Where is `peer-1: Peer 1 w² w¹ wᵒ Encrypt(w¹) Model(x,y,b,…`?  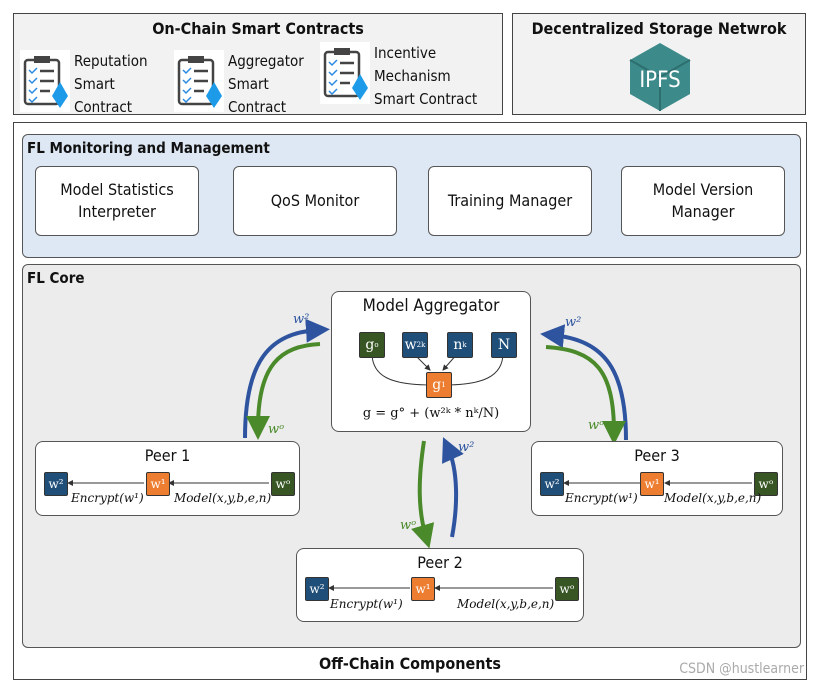
peer-1: Peer 1 w² w¹ wᵒ Encrypt(w¹) Model(x,y,b,… is located at coordinates (167, 478).